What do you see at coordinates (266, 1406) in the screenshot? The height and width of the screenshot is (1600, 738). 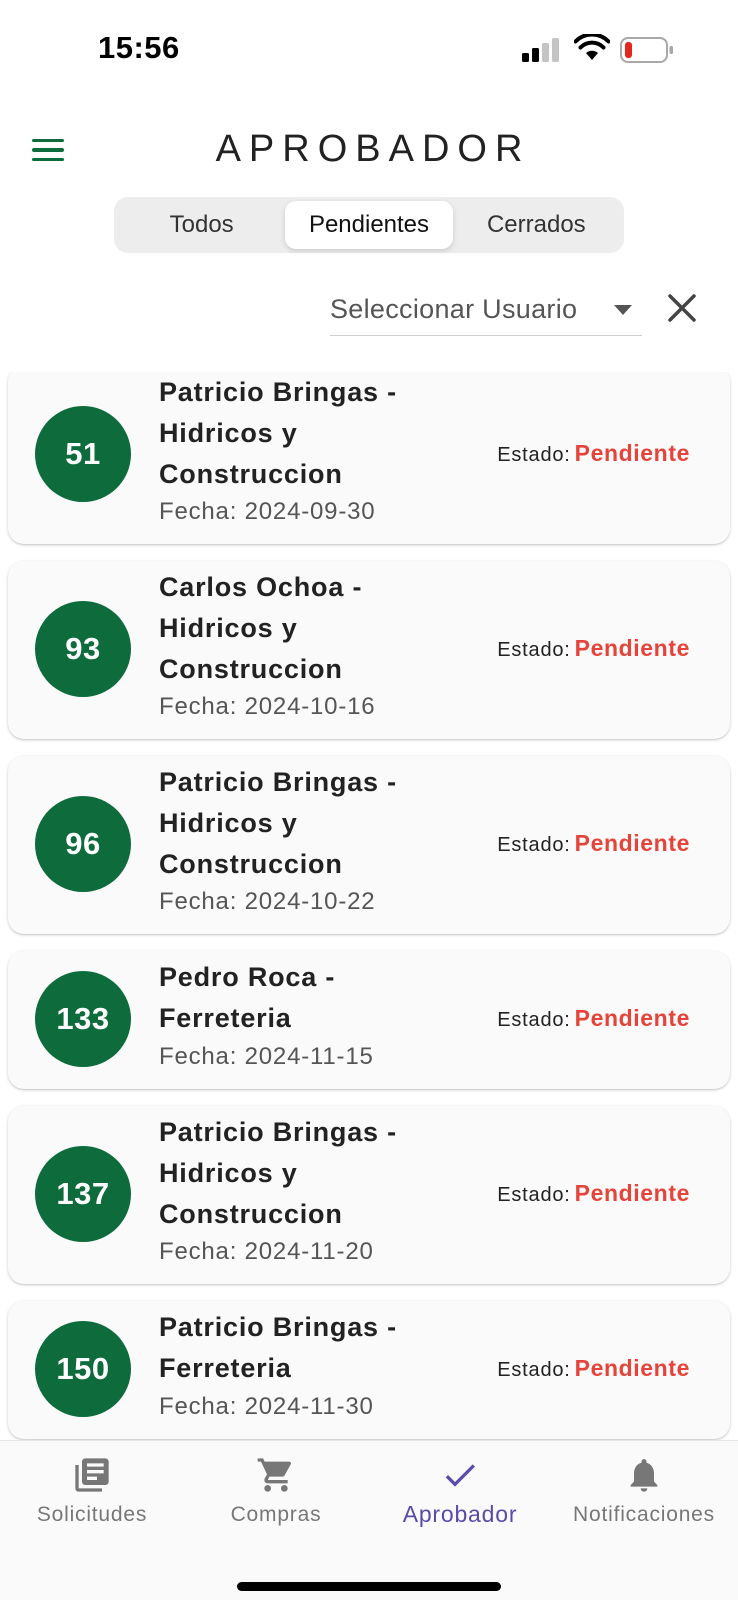 I see `request-date: Fecha: 2024-11-30` at bounding box center [266, 1406].